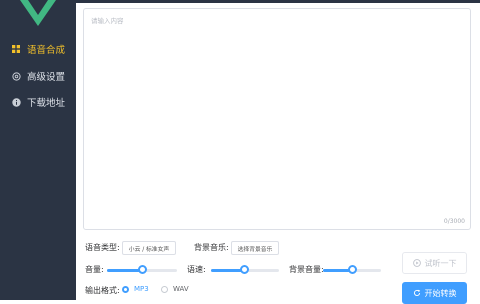  I want to click on format-radio-mp3: MP3, so click(135, 289).